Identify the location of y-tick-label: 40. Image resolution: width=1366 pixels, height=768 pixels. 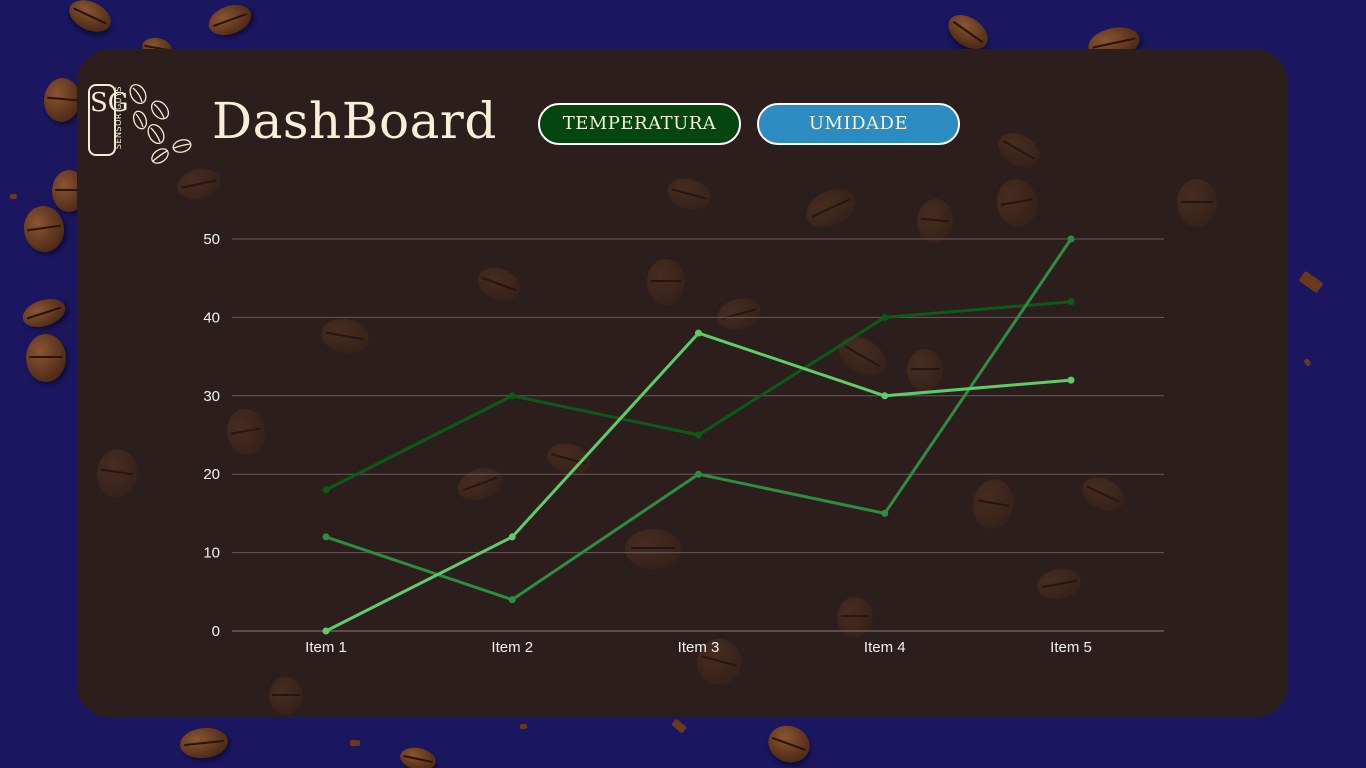
(211, 317).